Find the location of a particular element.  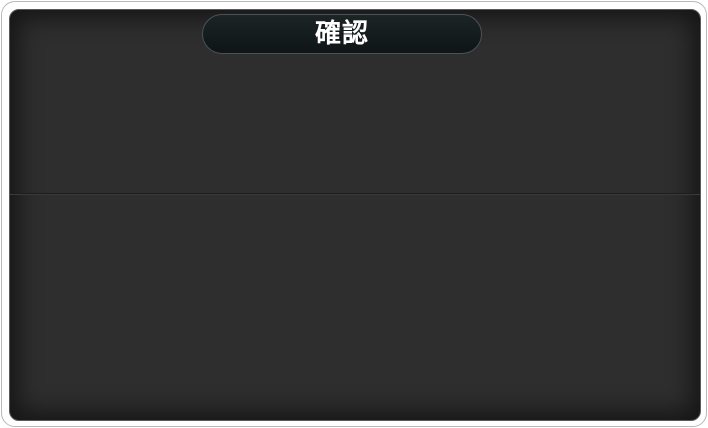

dialog-divider is located at coordinates (355, 193).